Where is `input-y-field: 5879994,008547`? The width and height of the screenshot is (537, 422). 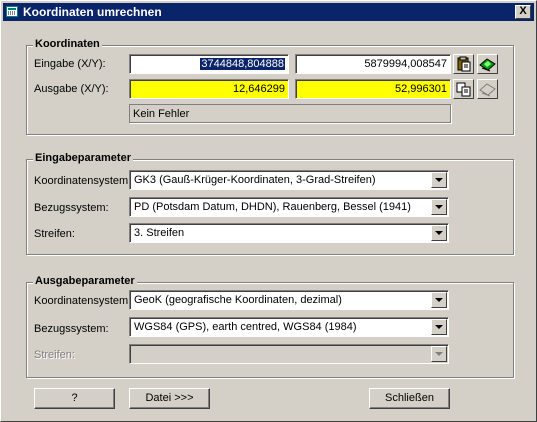 input-y-field: 5879994,008547 is located at coordinates (373, 64).